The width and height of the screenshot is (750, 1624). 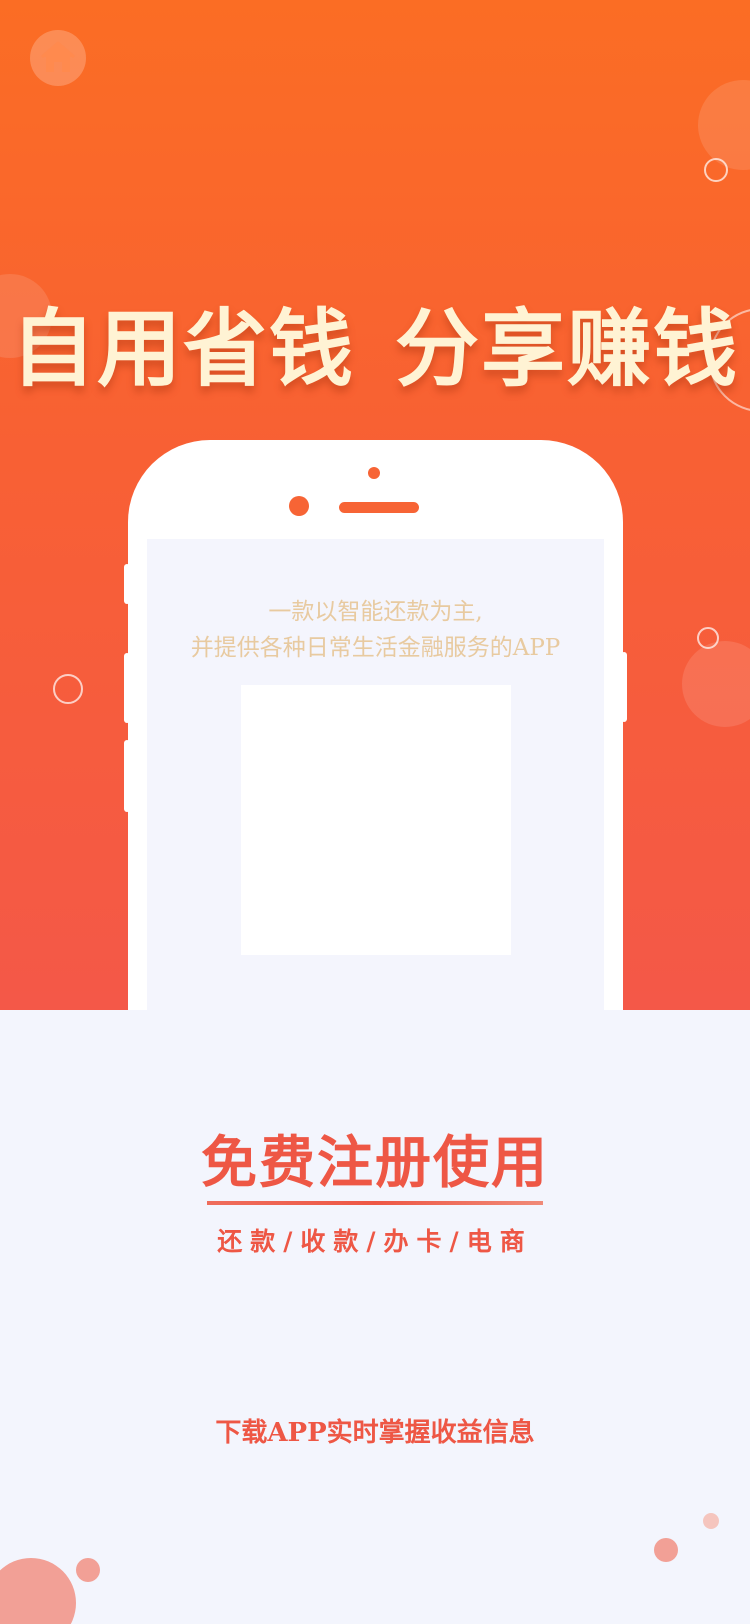 I want to click on tagline-line-2: 并提供各种日常生活金融服务的APP, so click(x=375, y=648).